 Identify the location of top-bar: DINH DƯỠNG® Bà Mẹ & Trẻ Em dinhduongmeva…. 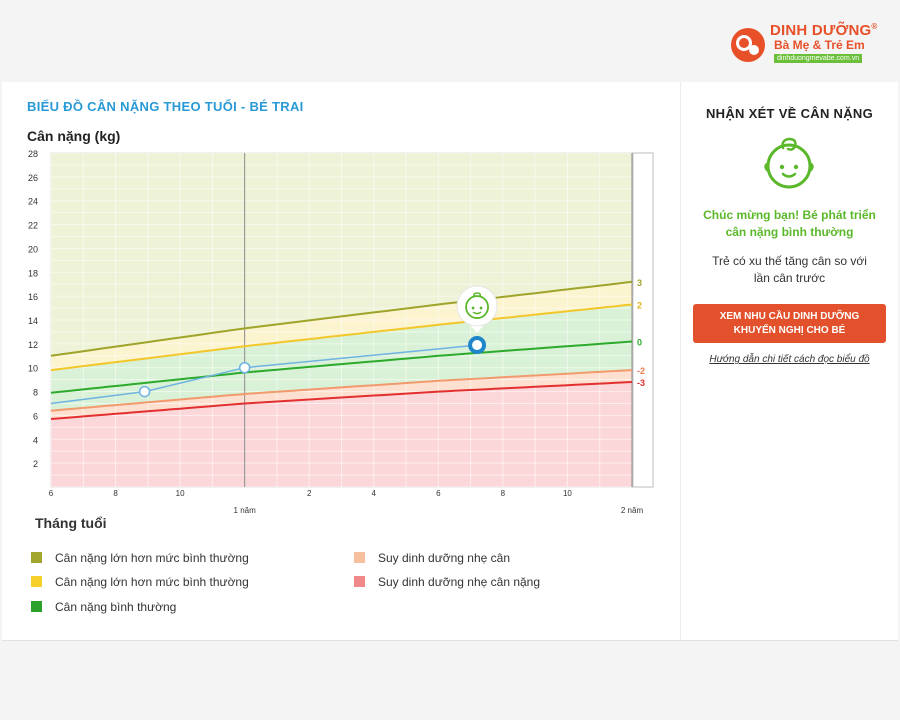
(450, 41).